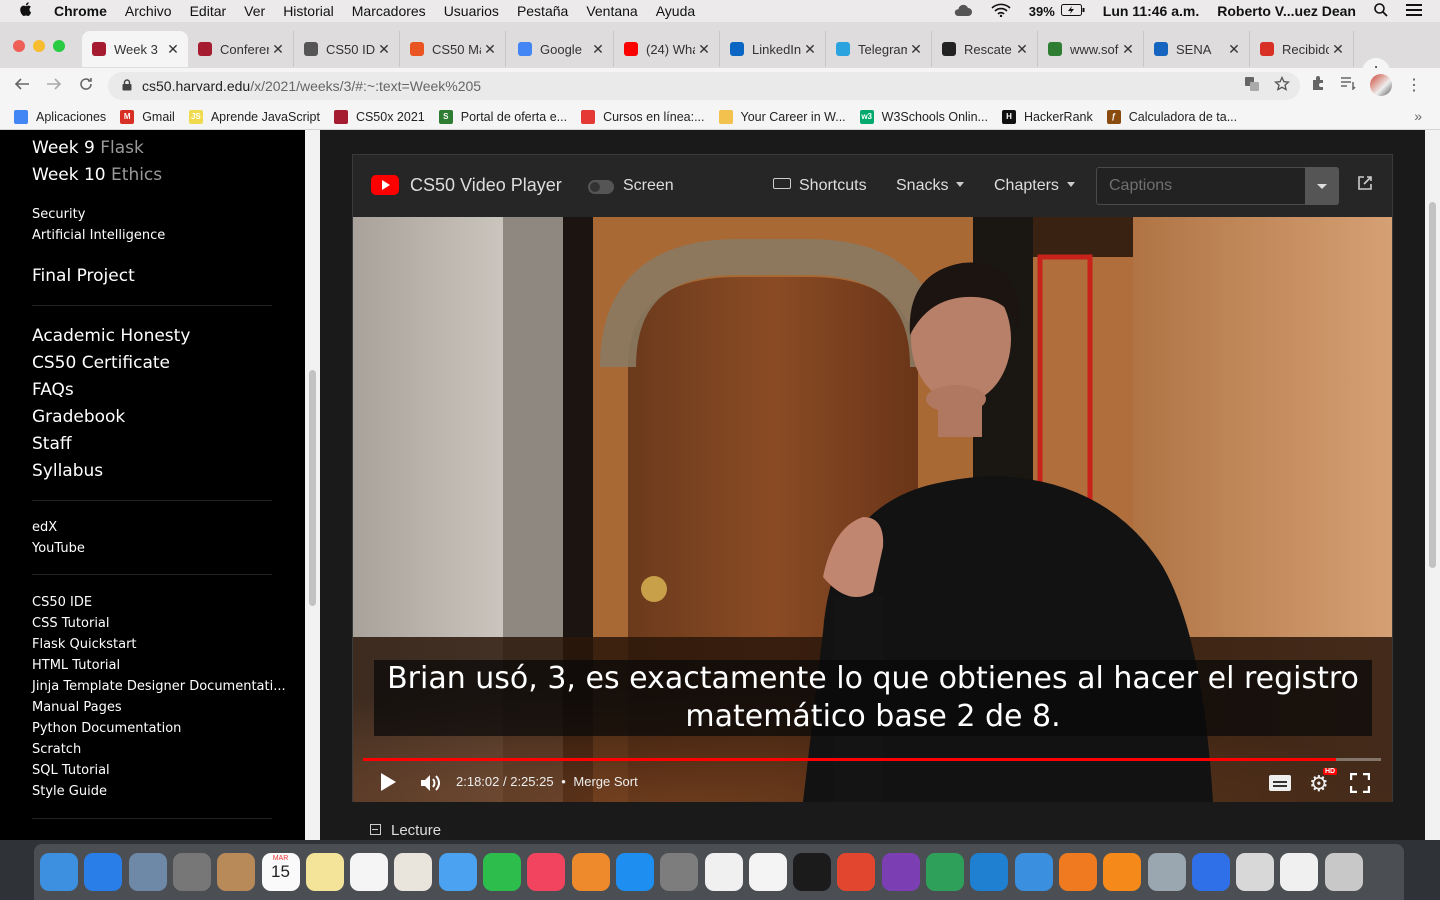 The image size is (1440, 900). Describe the element at coordinates (347, 49) in the screenshot. I see `browser-tab: CS50 IDE✕` at that location.